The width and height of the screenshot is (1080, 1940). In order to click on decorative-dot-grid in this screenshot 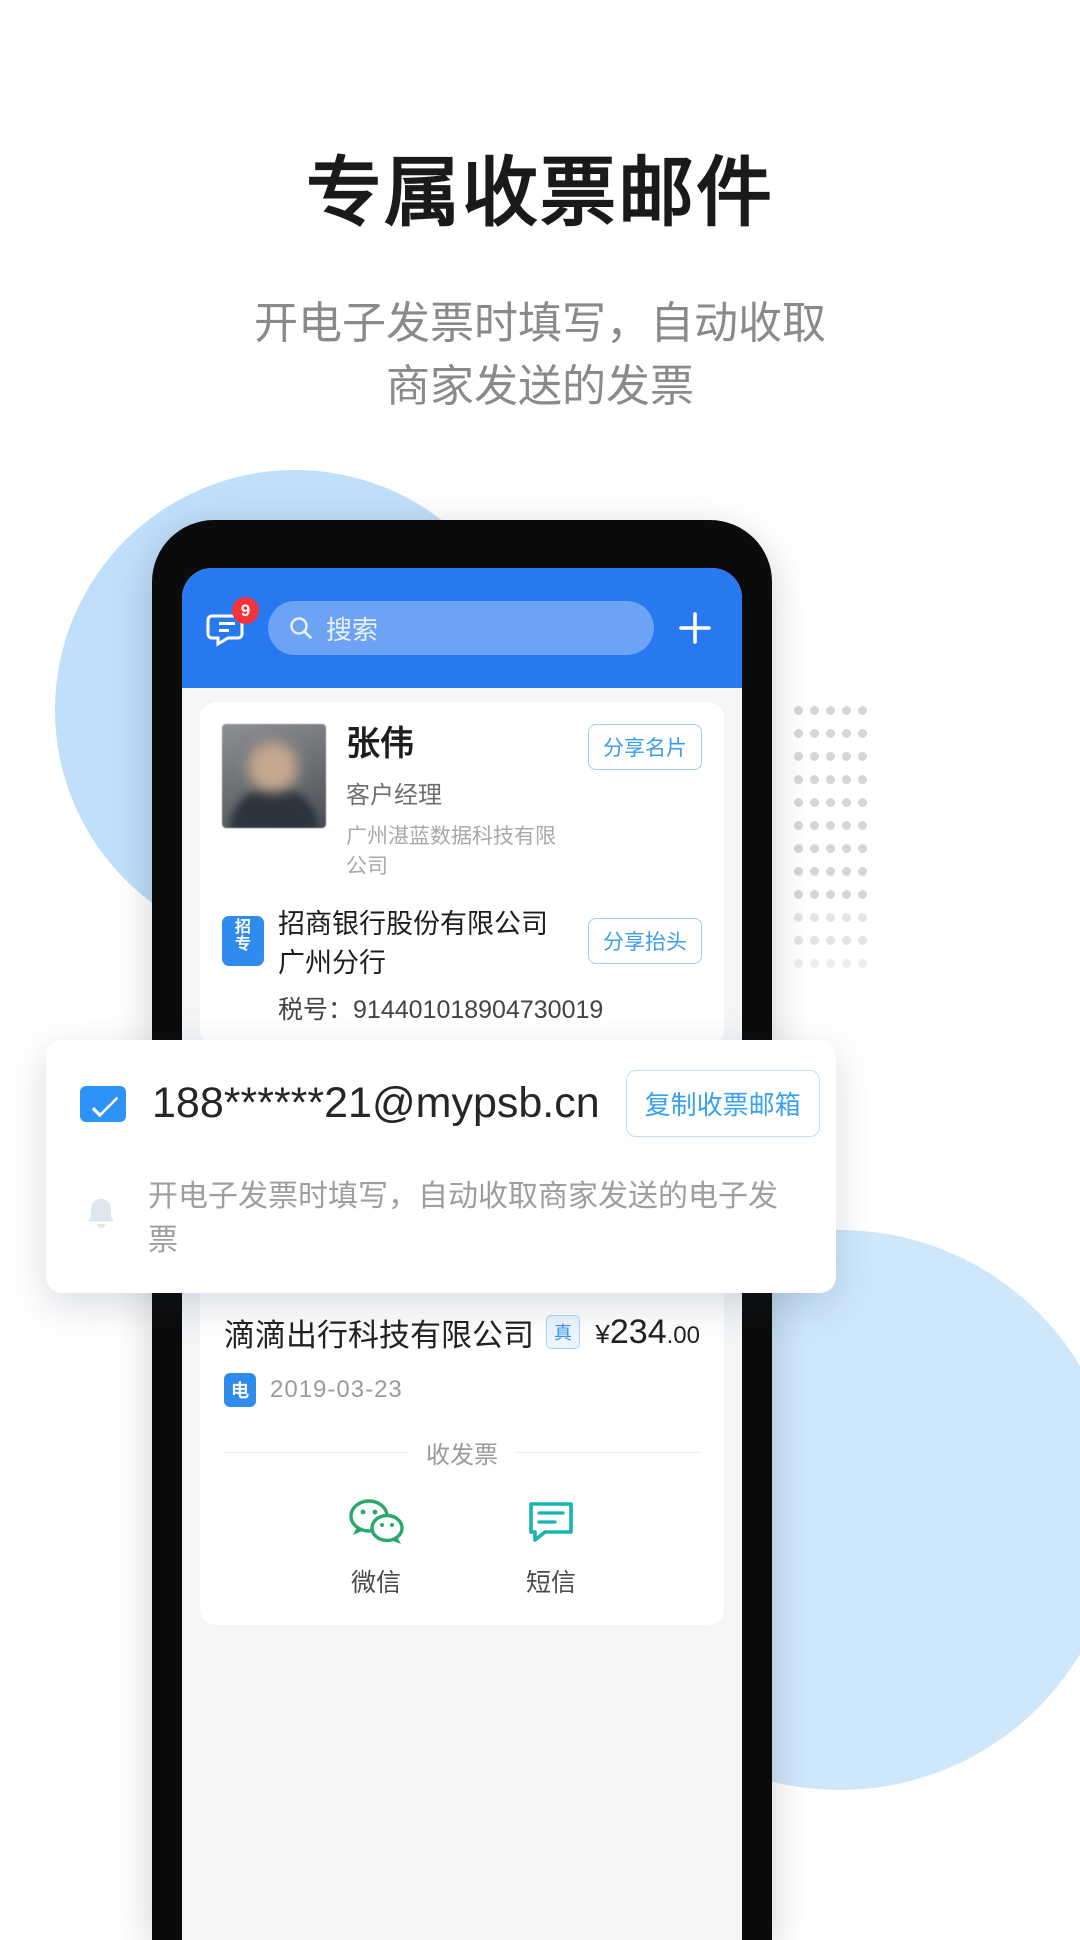, I will do `click(830, 845)`.